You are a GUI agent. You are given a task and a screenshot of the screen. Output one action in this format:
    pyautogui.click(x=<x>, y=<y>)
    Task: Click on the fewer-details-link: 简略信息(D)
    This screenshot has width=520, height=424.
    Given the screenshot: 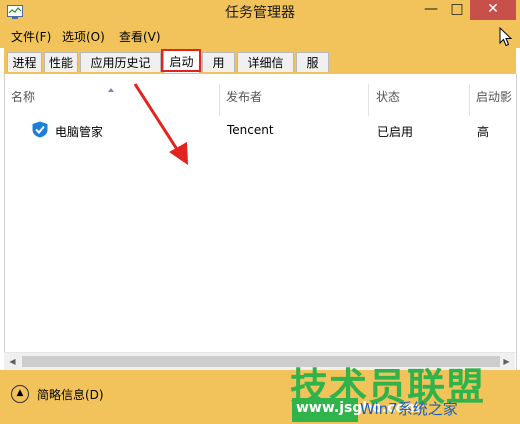 What is the action you would take?
    pyautogui.click(x=70, y=394)
    